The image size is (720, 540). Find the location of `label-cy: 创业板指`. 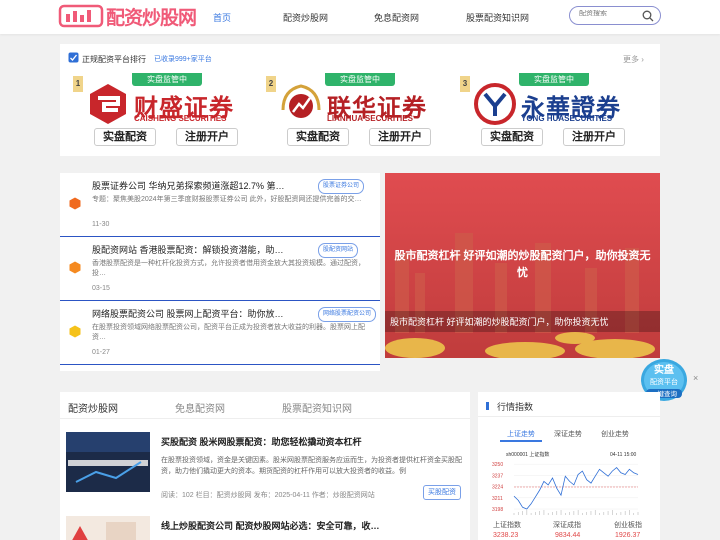

label-cy: 创业板指 is located at coordinates (628, 525).